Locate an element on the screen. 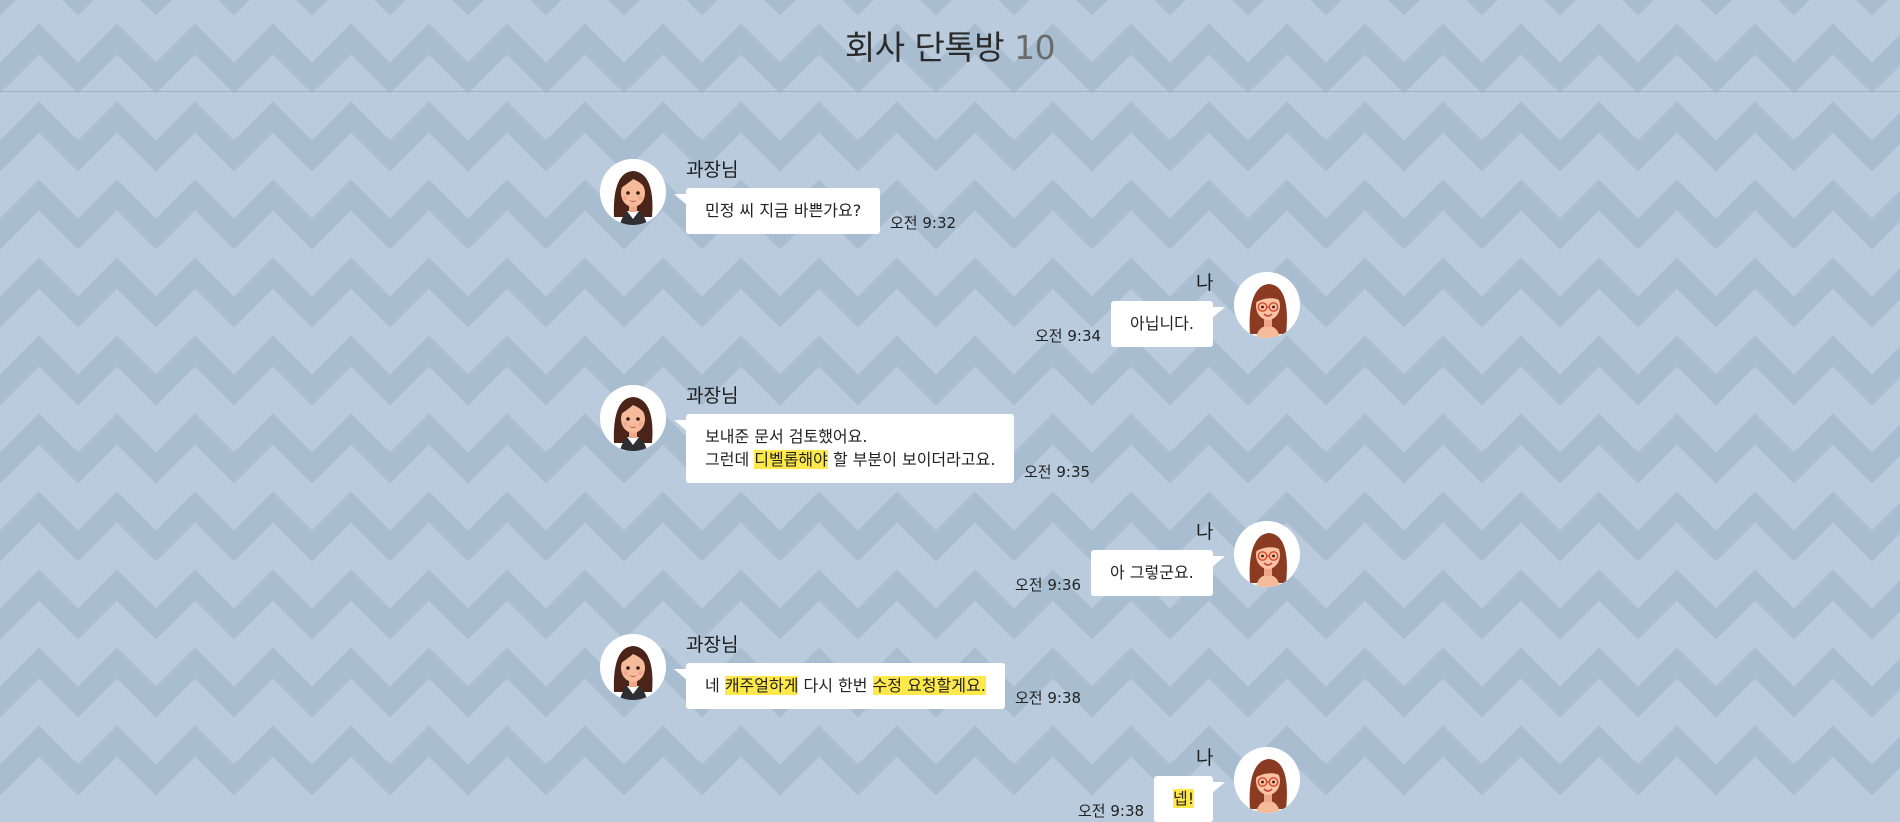 The image size is (1900, 822). message-bubble: 아 그렇군요. is located at coordinates (1158, 573).